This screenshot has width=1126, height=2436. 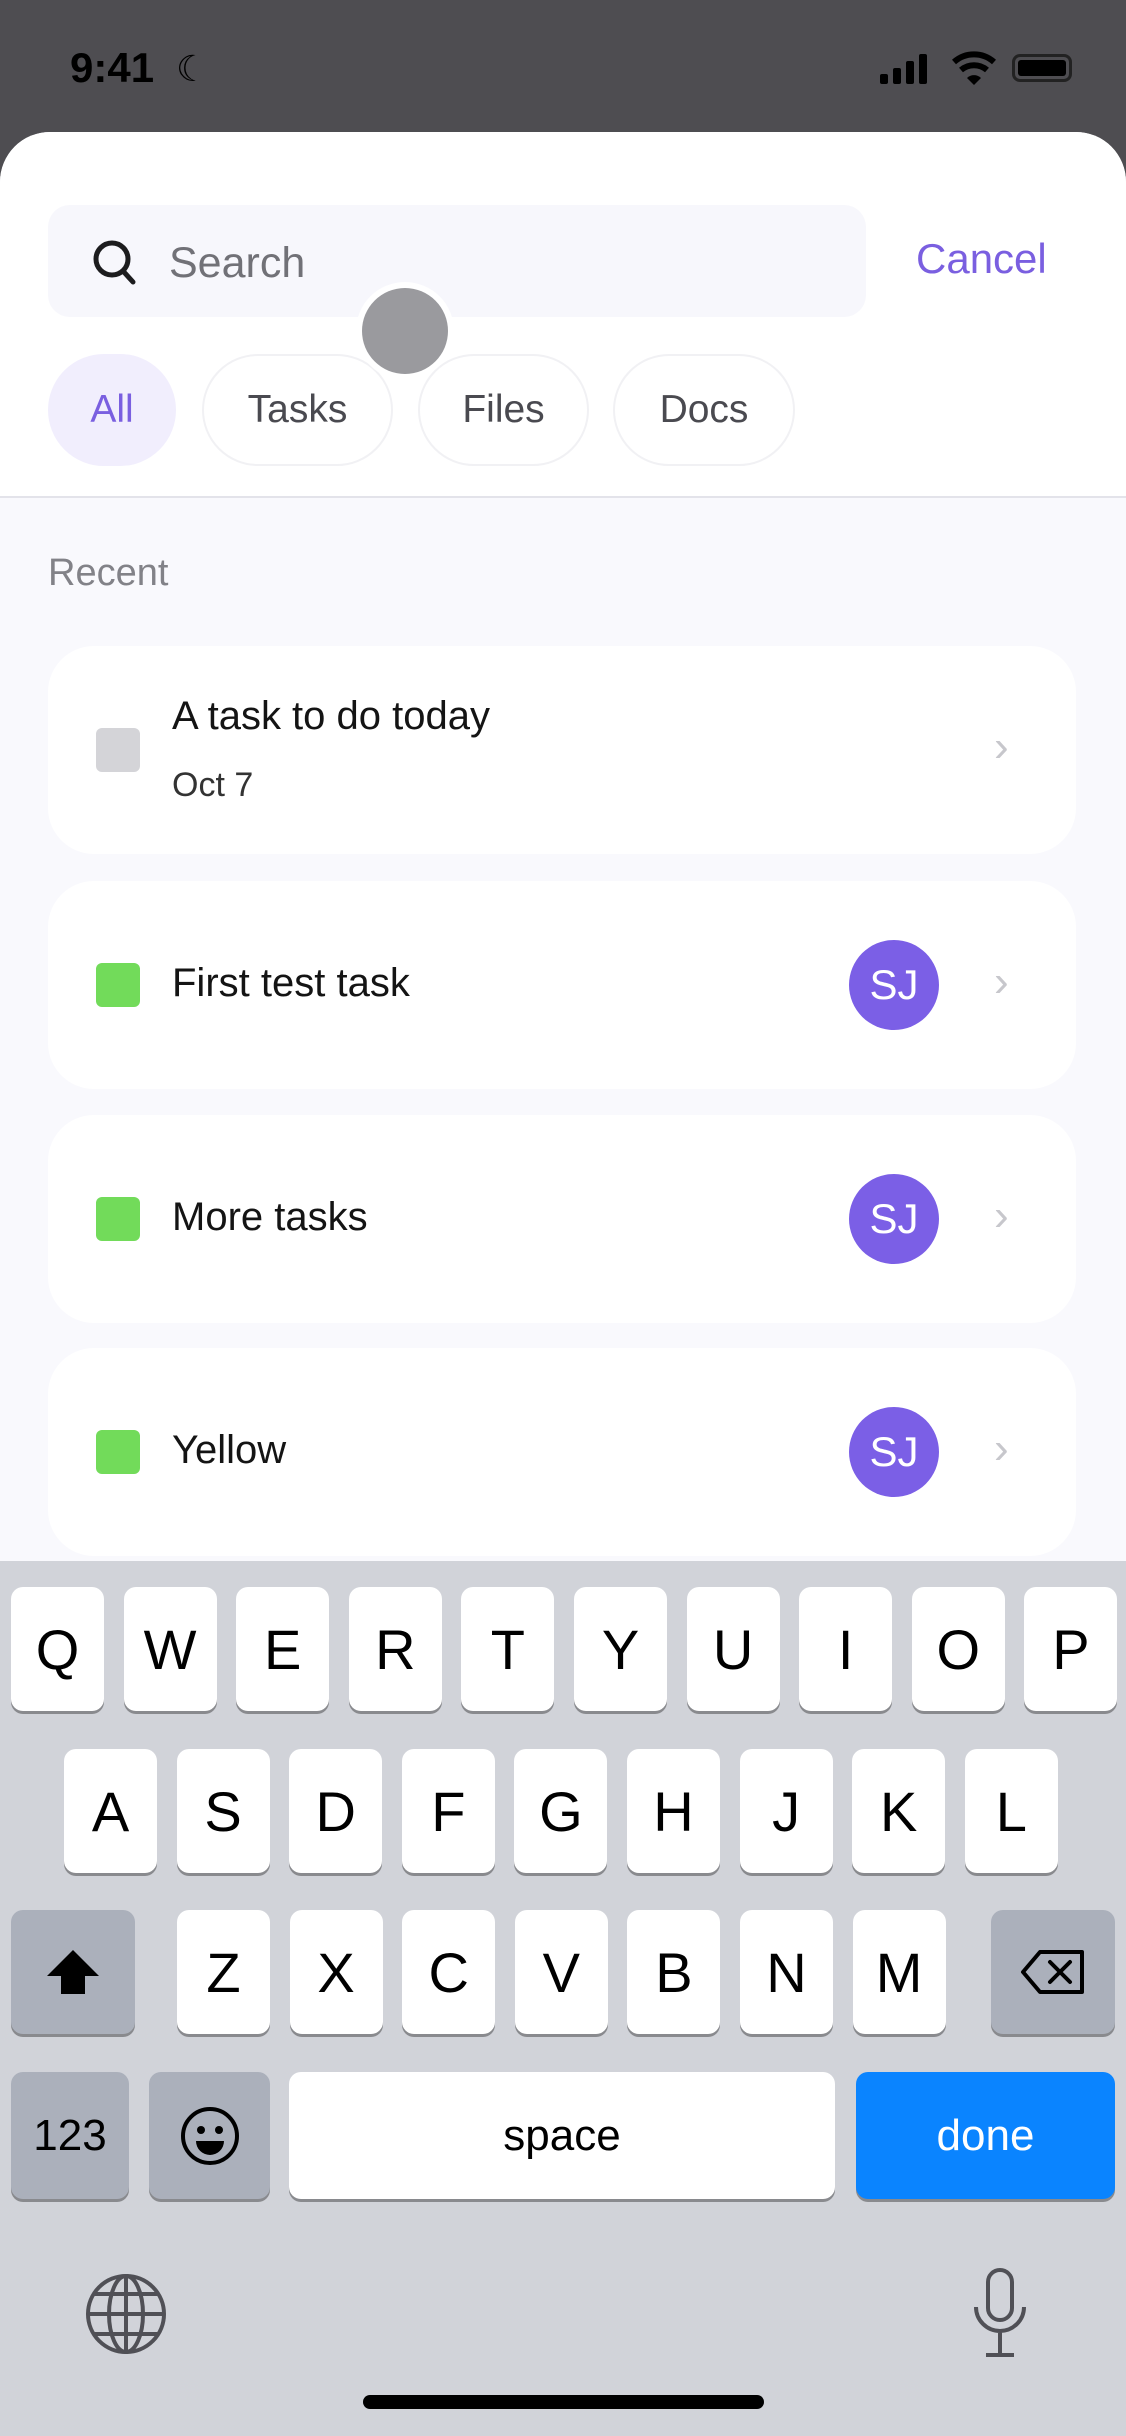 What do you see at coordinates (331, 716) in the screenshot?
I see `item-title: A task to do today` at bounding box center [331, 716].